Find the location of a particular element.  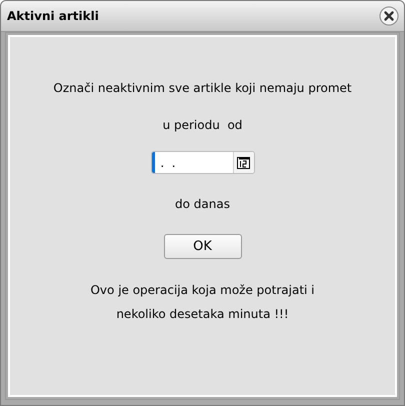

warning-text: Ovo je operacija koja može potrajati i nekoliko desetaka minuta !!! is located at coordinates (202, 302).